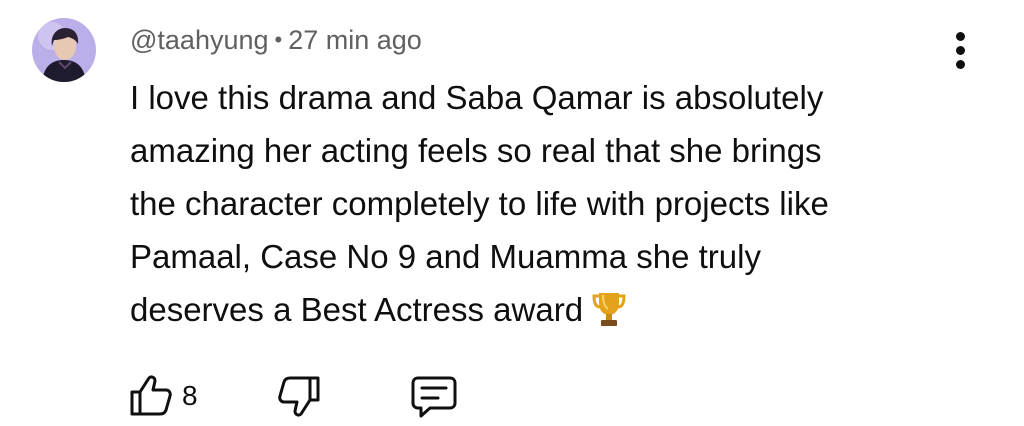  I want to click on reply-button, so click(434, 397).